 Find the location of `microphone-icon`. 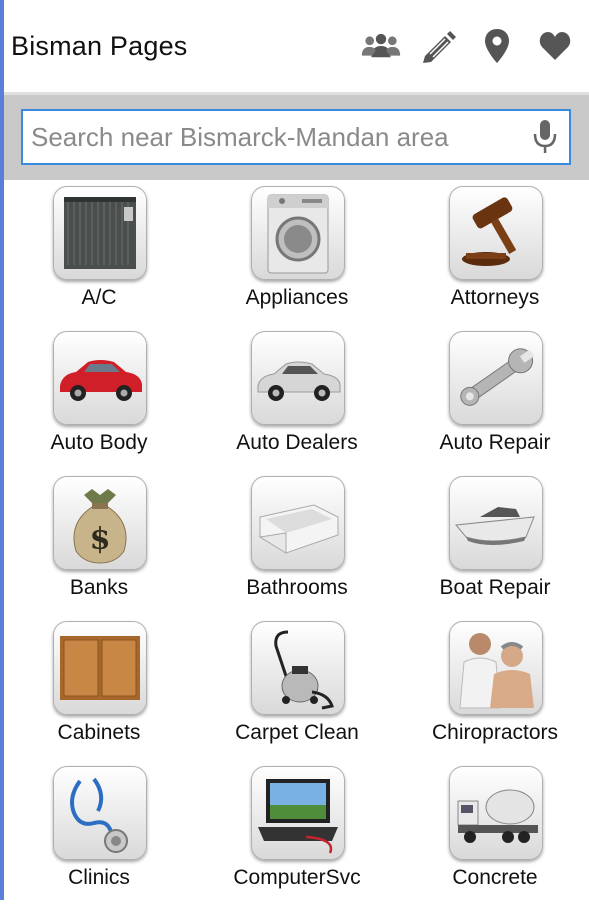

microphone-icon is located at coordinates (545, 137).